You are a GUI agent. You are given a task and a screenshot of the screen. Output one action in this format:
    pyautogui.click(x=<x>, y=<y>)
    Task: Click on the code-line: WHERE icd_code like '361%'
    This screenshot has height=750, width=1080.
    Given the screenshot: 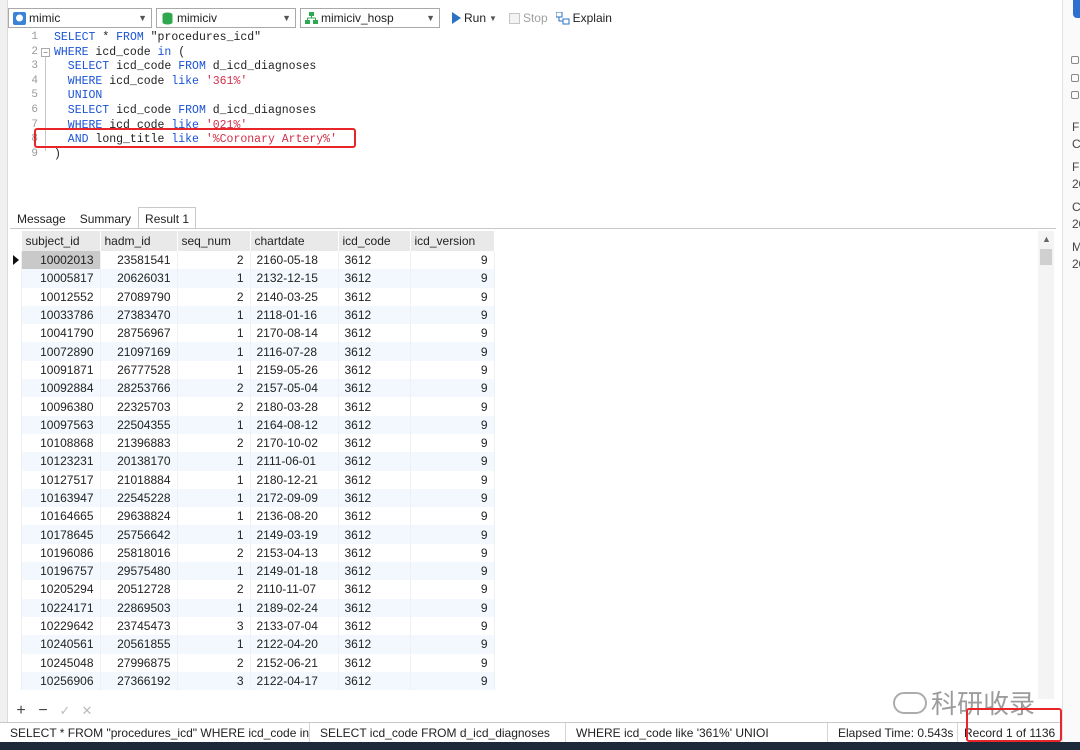 What is the action you would take?
    pyautogui.click(x=150, y=82)
    